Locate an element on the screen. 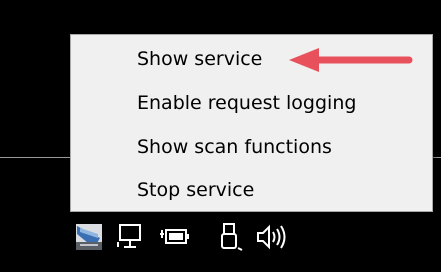 This screenshot has height=272, width=441. system-tray is located at coordinates (194, 238).